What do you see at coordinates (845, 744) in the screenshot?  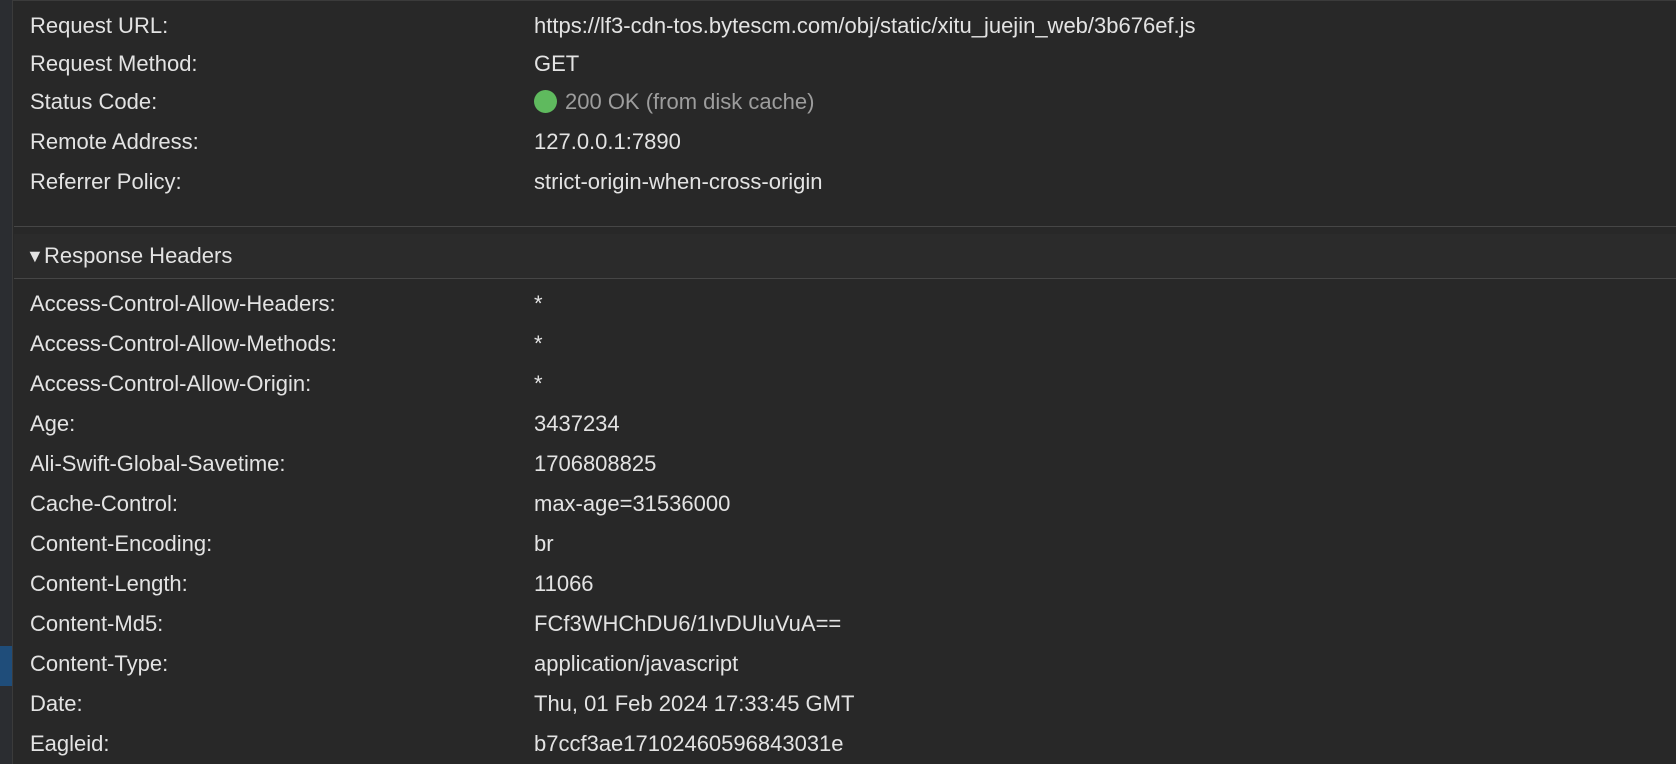 I see `response-header-row: Eagleid: b7ccf3ae17102460596843031e` at bounding box center [845, 744].